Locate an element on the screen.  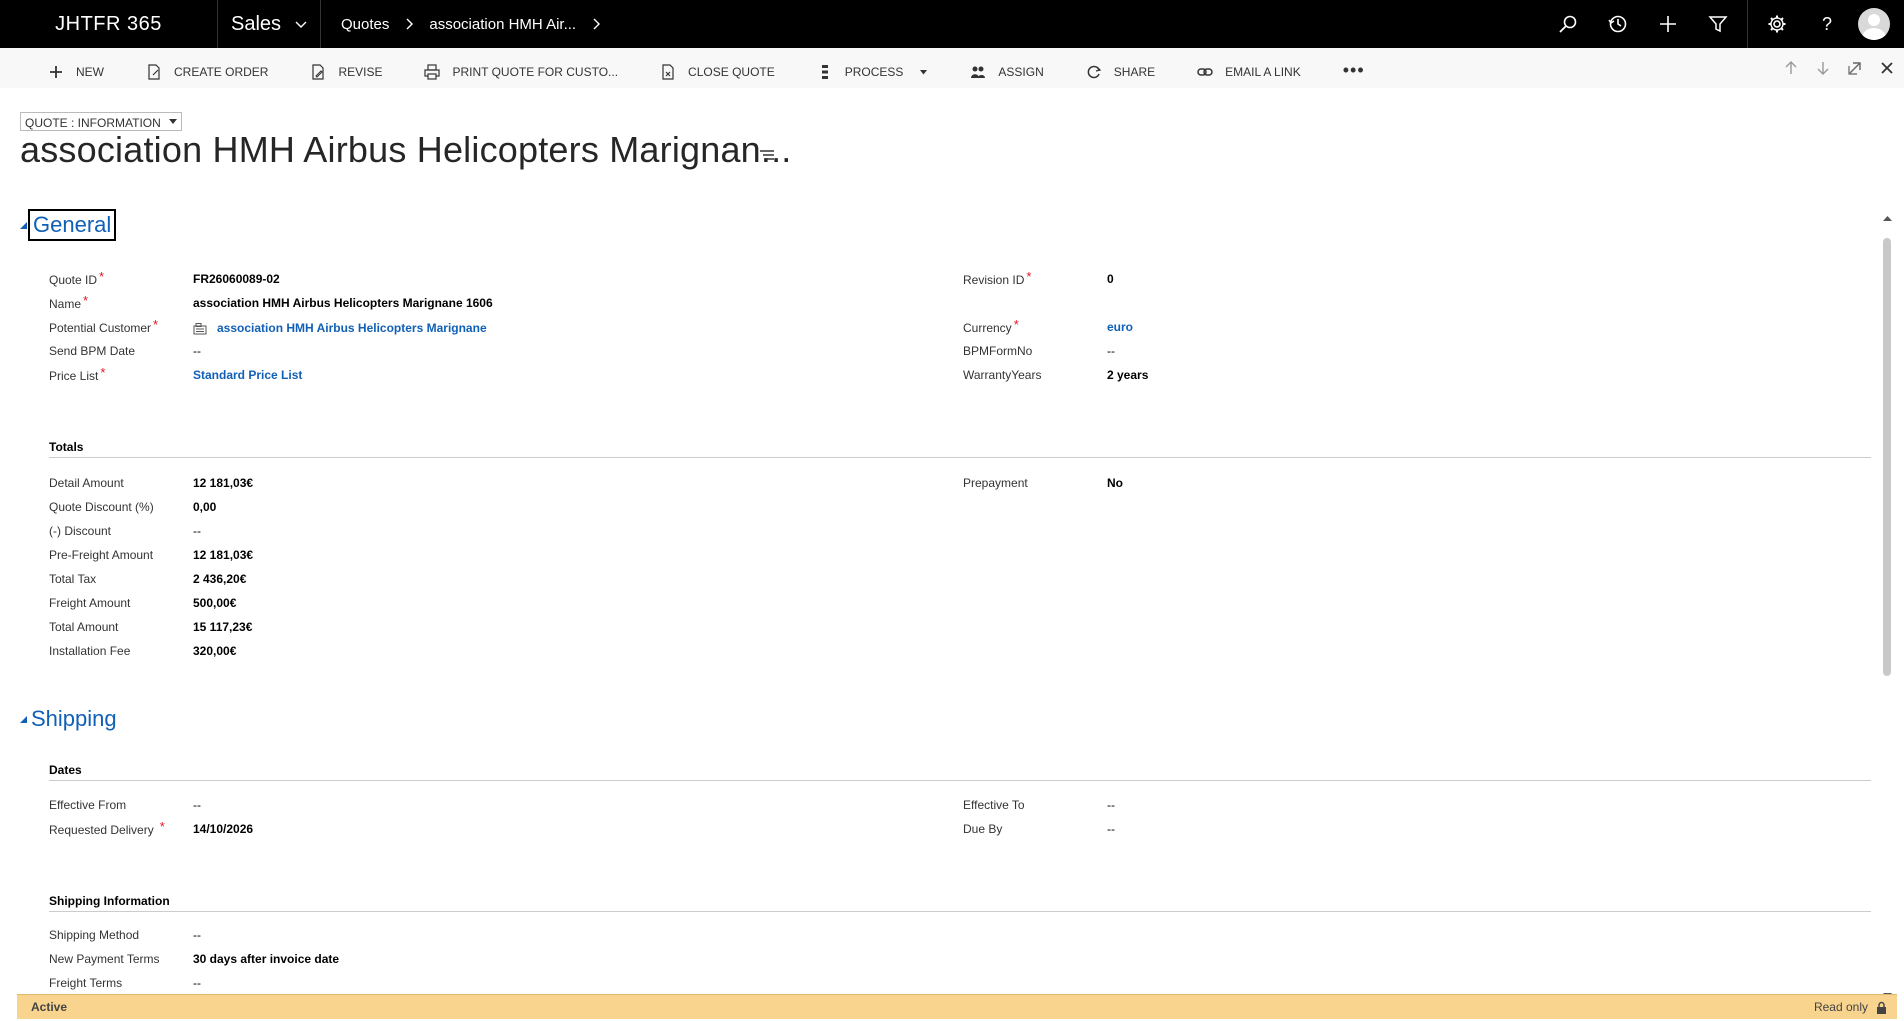
pop-out-icon is located at coordinates (1855, 68).